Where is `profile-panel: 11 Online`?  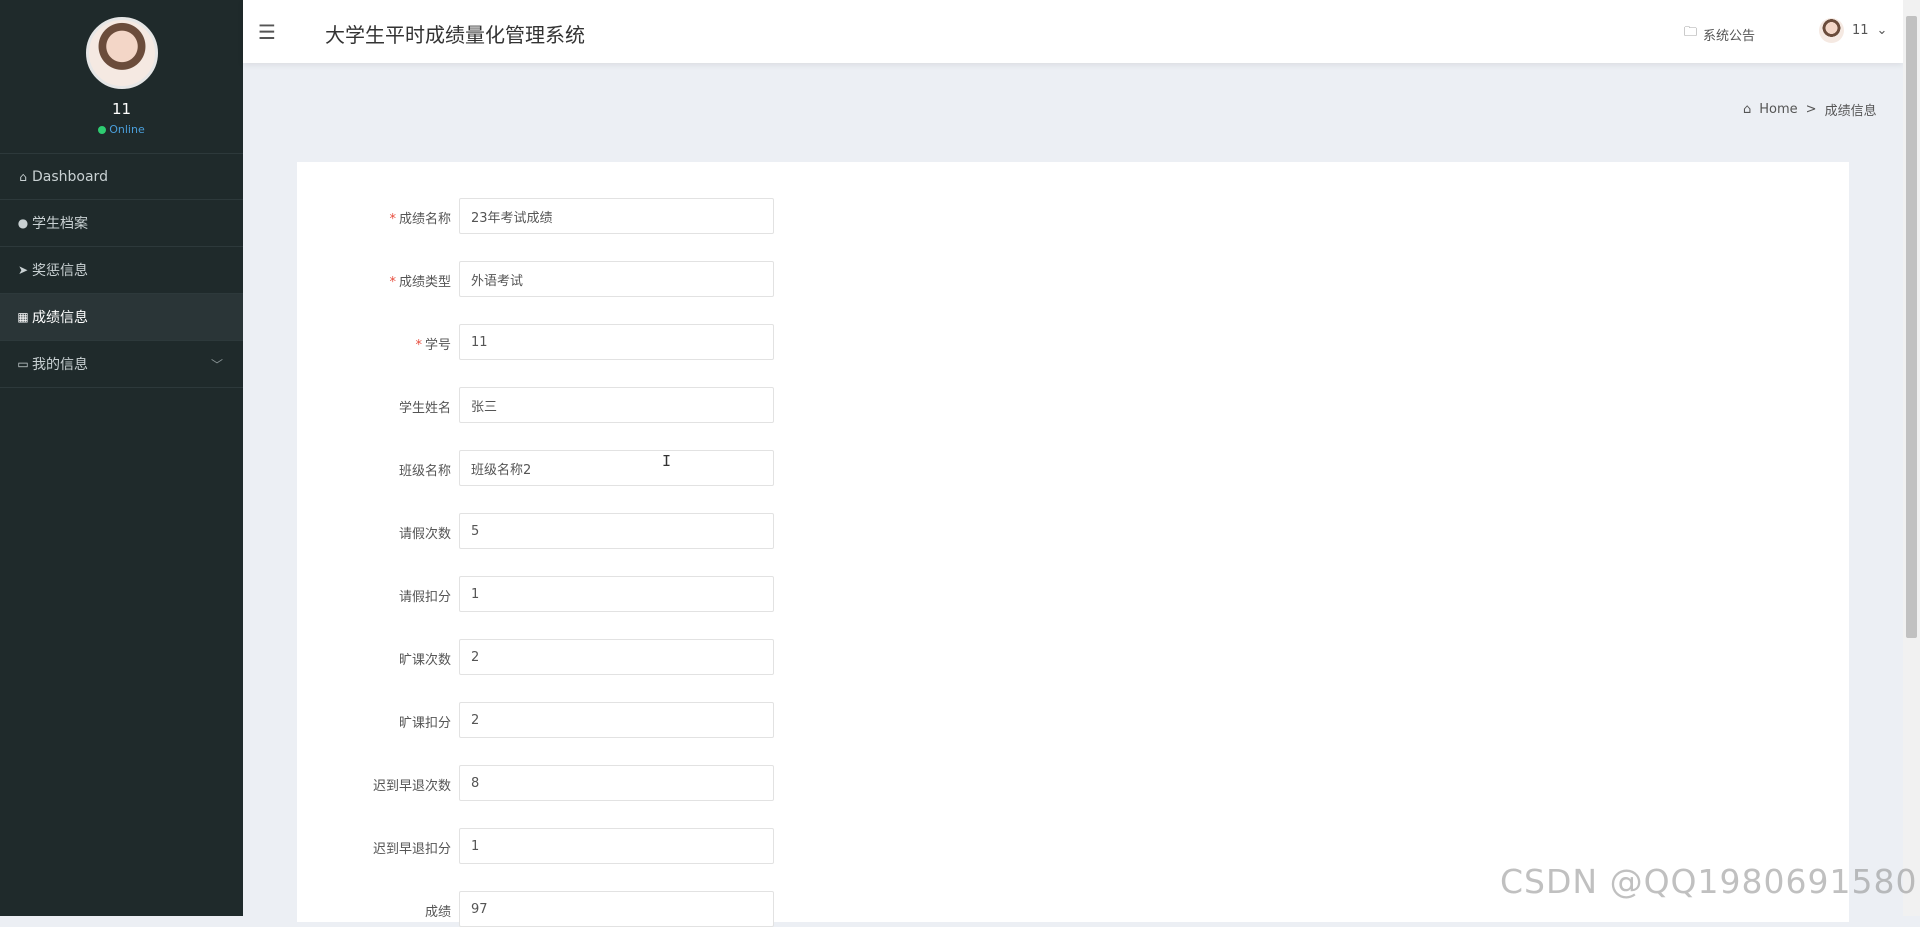
profile-panel: 11 Online is located at coordinates (121, 76).